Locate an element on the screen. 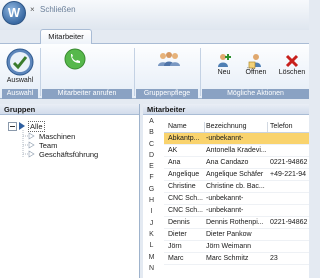 The width and height of the screenshot is (320, 278). alpha-letter: I is located at coordinates (151, 211).